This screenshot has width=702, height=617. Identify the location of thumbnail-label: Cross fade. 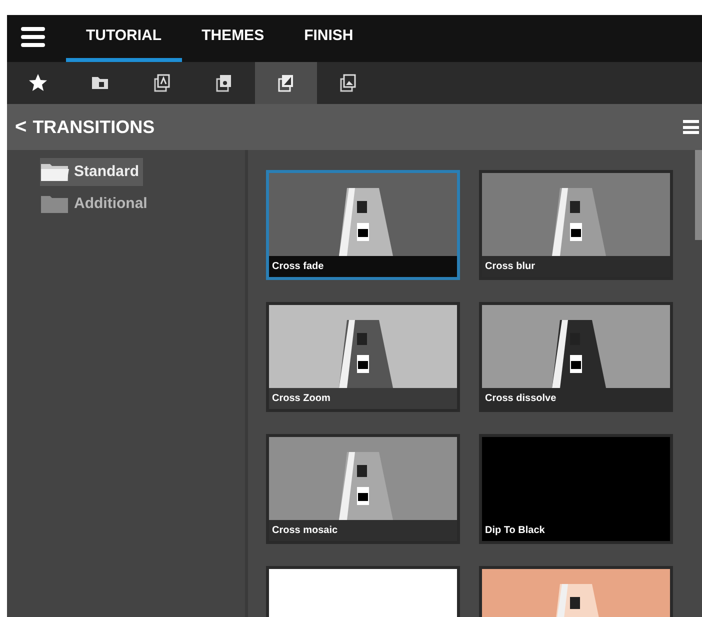
(298, 267).